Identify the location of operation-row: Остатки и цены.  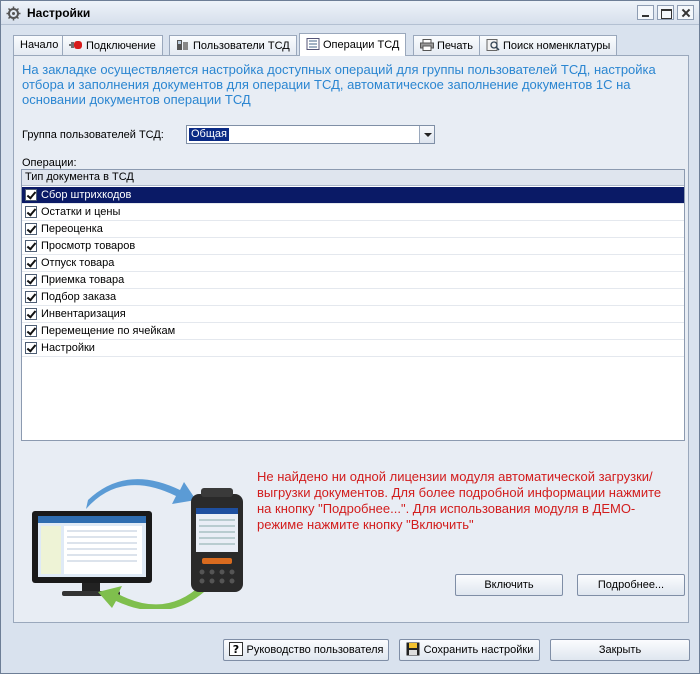
(353, 212).